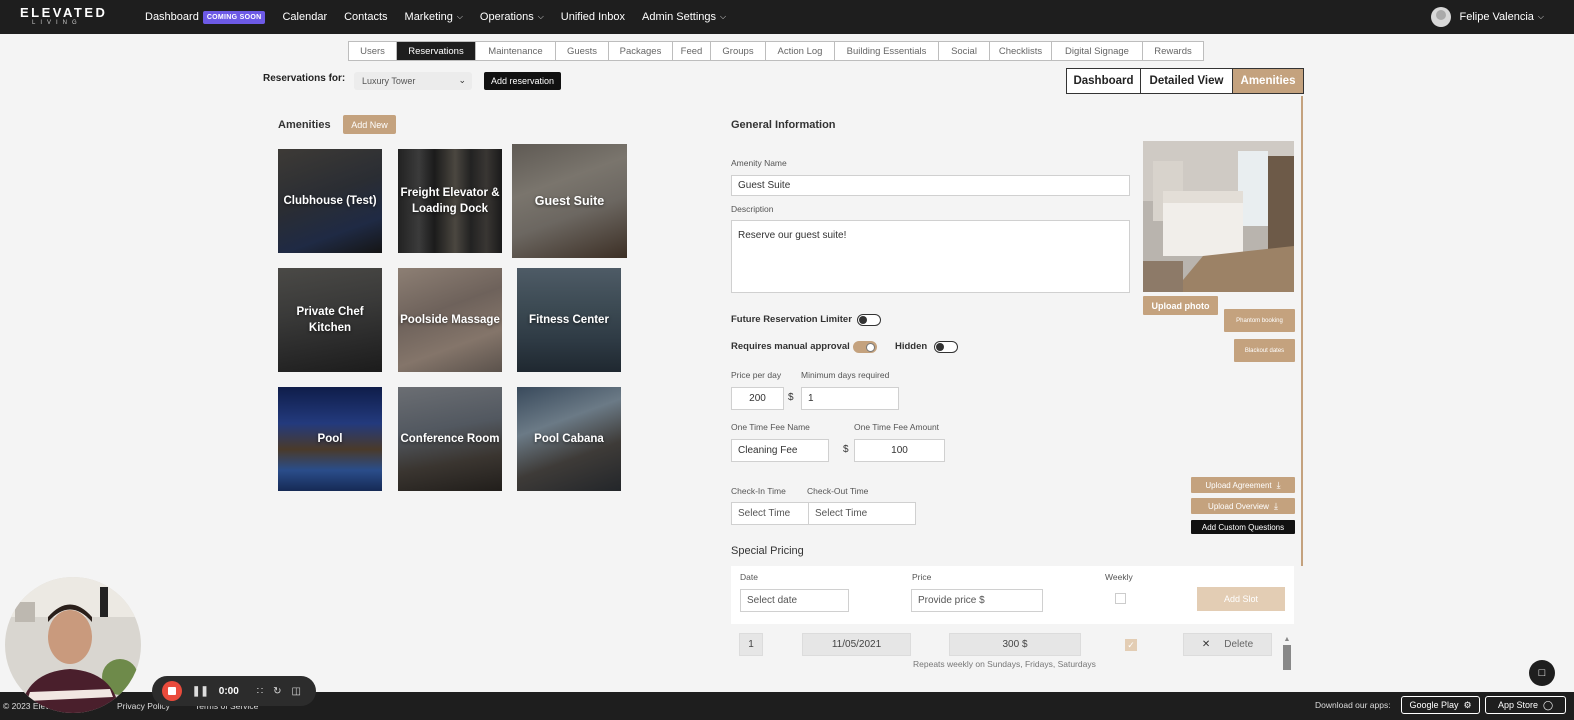  Describe the element at coordinates (977, 600) in the screenshot. I see `special-price-input: Provide price $` at that location.